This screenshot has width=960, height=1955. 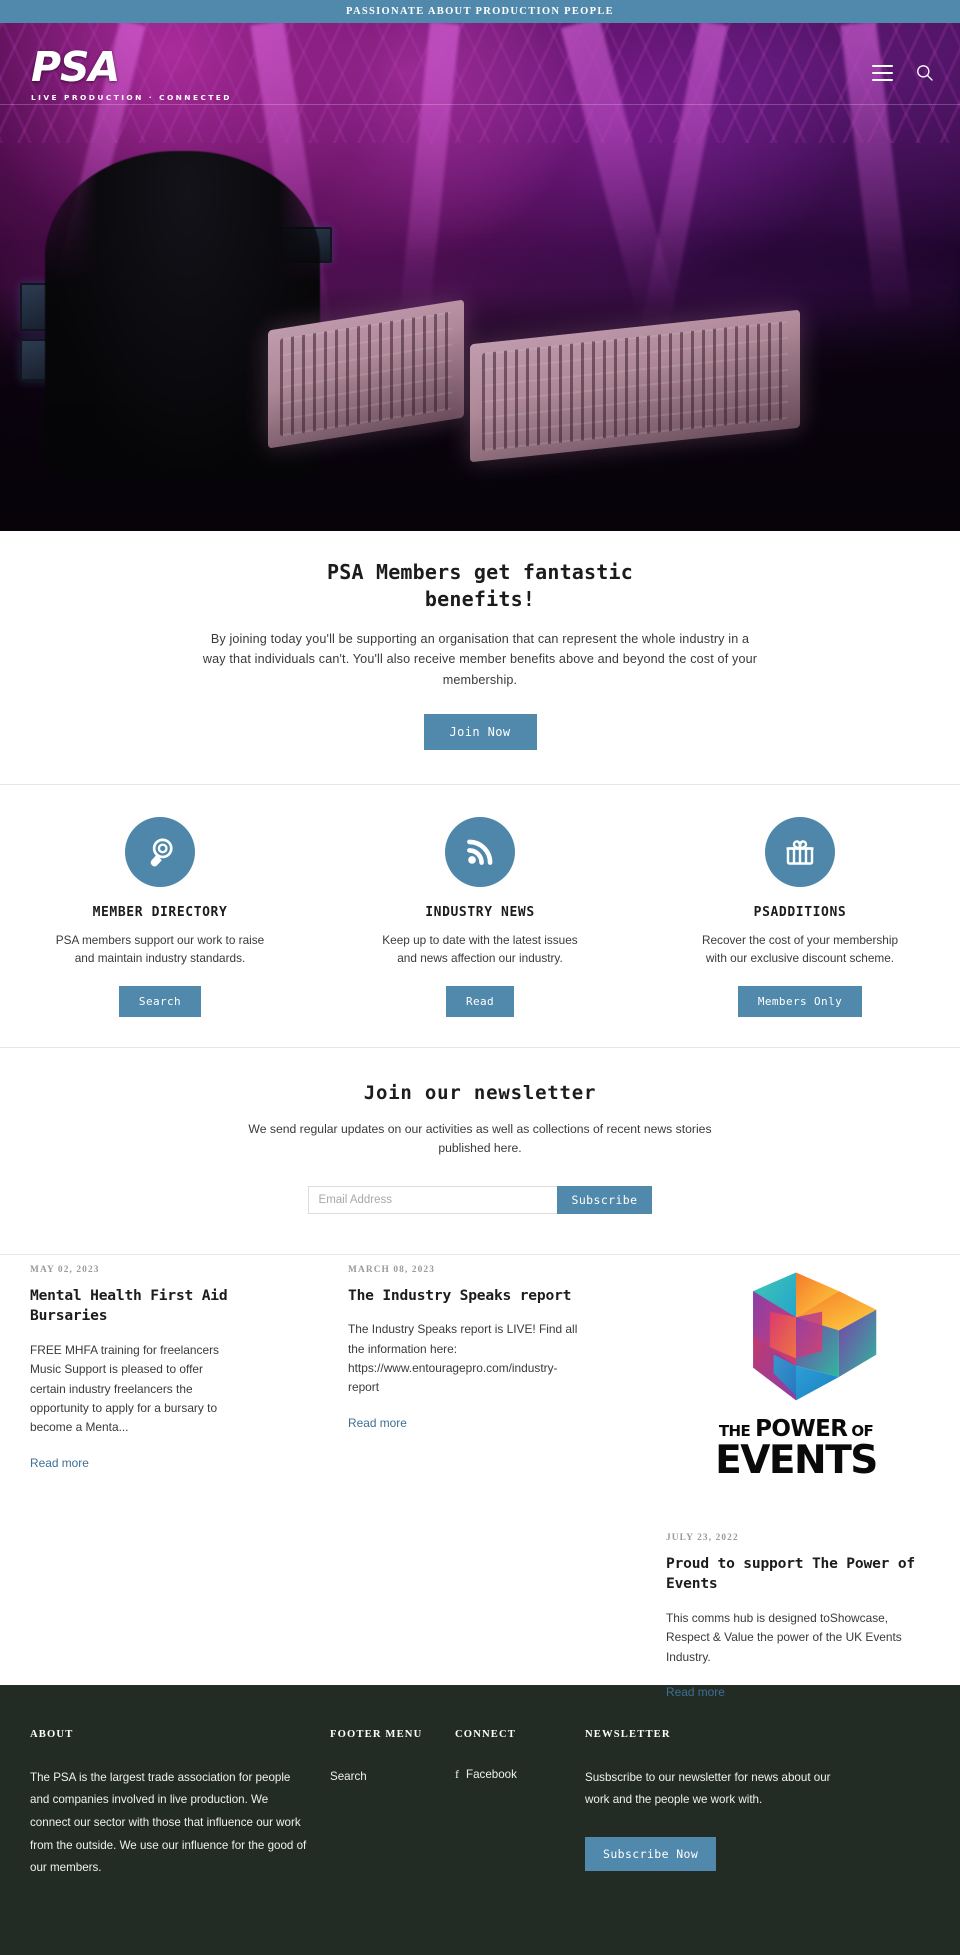 What do you see at coordinates (800, 852) in the screenshot?
I see `gift-box-icon` at bounding box center [800, 852].